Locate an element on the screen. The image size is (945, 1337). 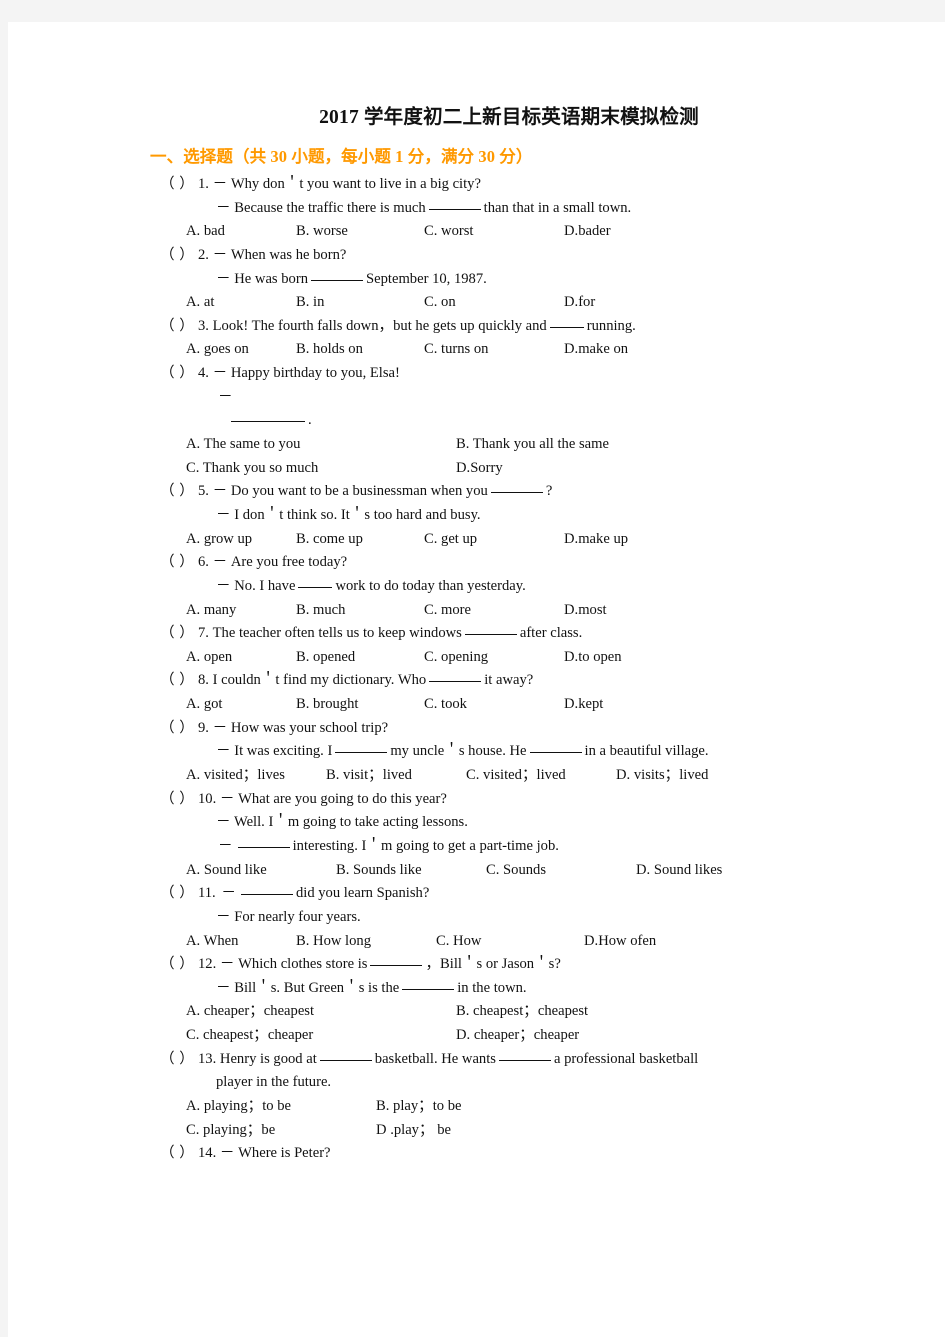
question-text-post: a professional basketball is located at coordinates (626, 1058).